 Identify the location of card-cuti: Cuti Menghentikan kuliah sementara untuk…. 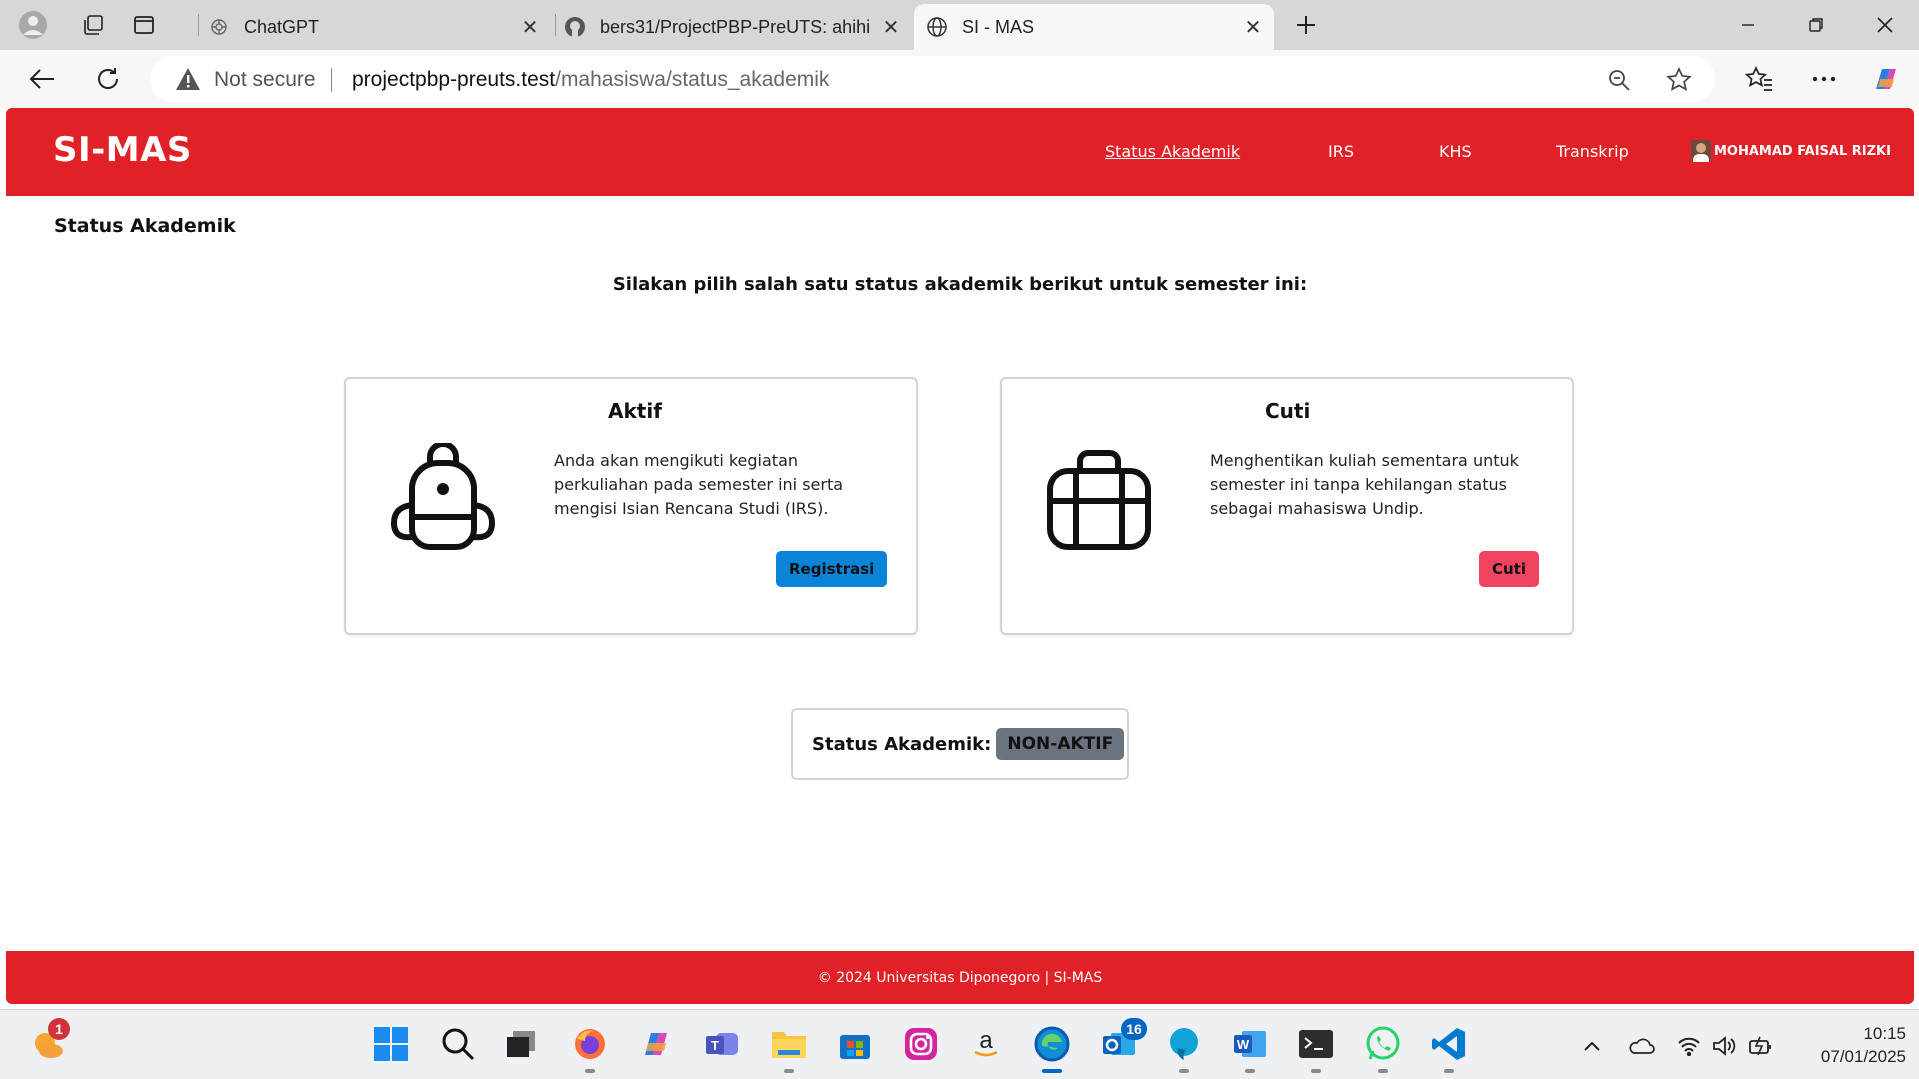
(1287, 506).